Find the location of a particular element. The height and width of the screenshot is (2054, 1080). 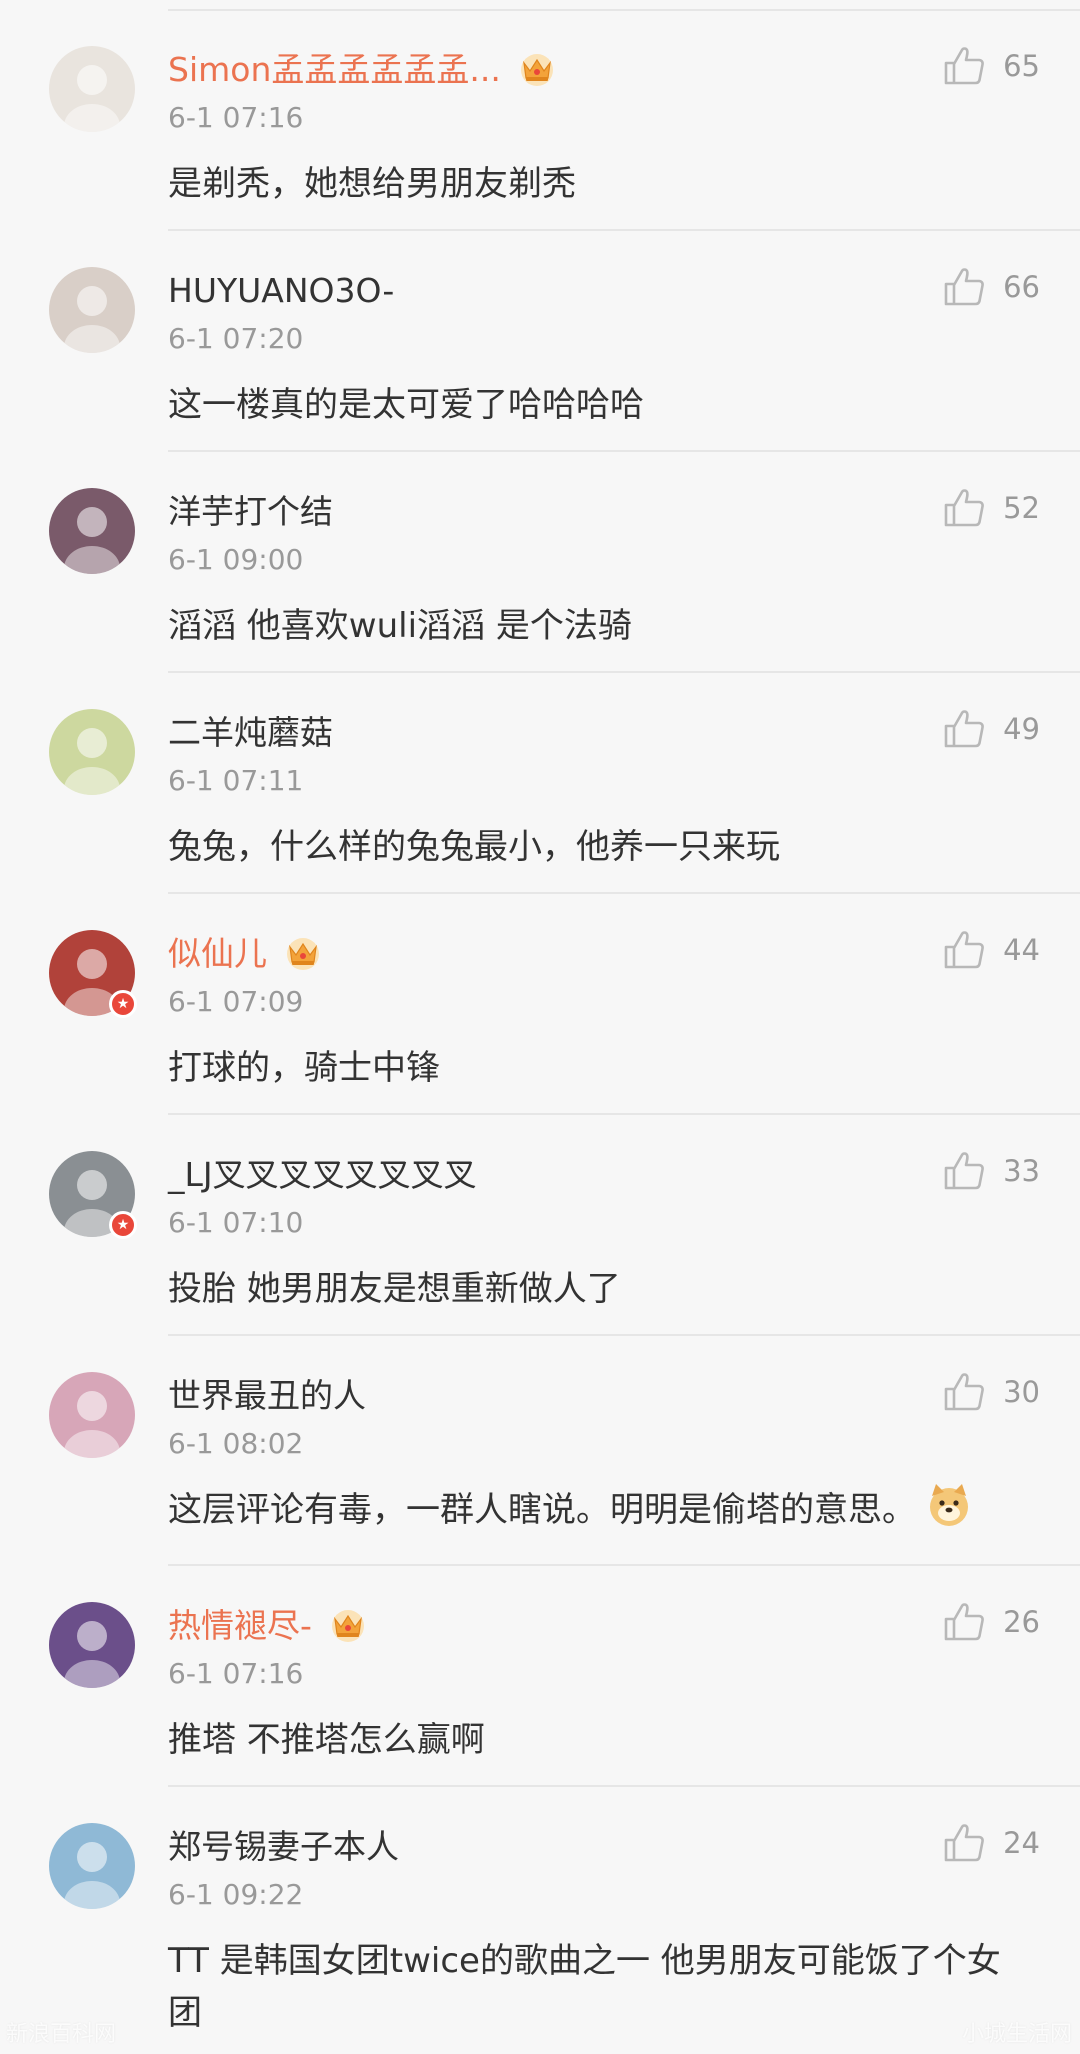

username: _LJ叉叉叉叉叉叉叉叉 is located at coordinates (322, 1175).